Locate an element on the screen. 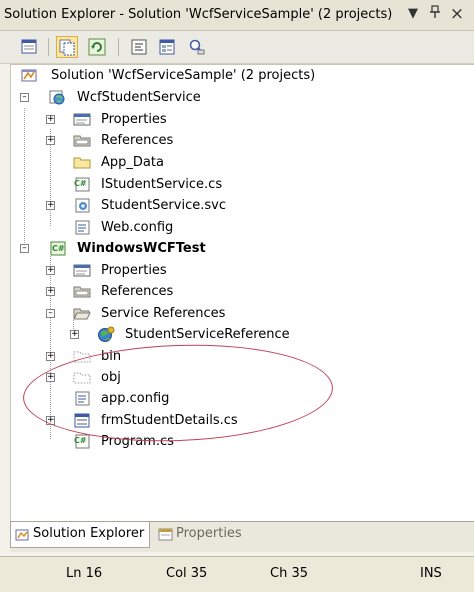 The height and width of the screenshot is (592, 474). tree-item-label: app.config is located at coordinates (135, 398).